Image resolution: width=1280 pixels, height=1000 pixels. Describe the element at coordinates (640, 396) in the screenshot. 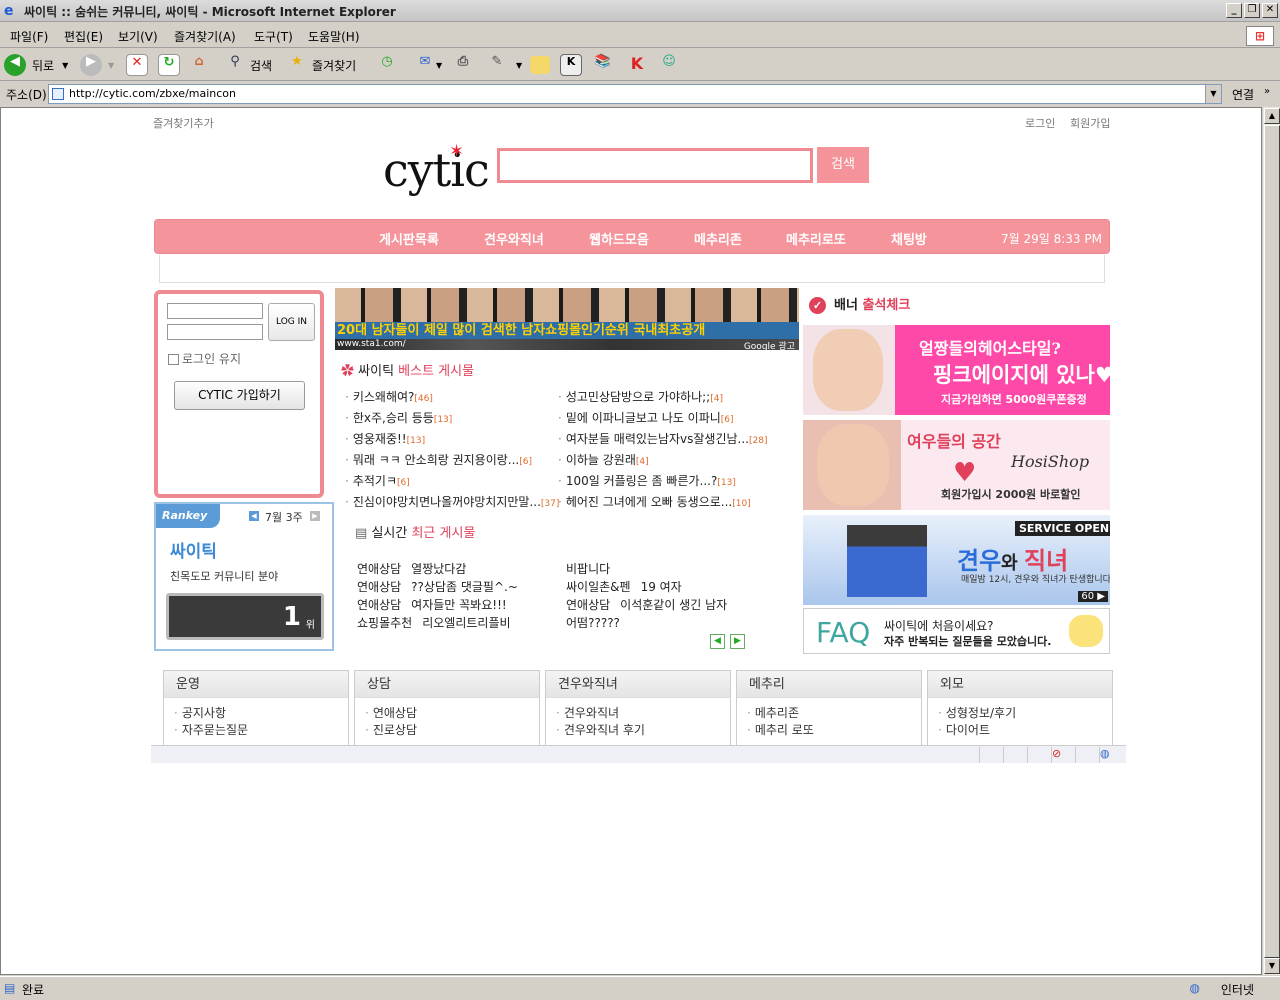

I see `best-post-item: · 성고민상담방으로 가야하나;;[4]` at that location.